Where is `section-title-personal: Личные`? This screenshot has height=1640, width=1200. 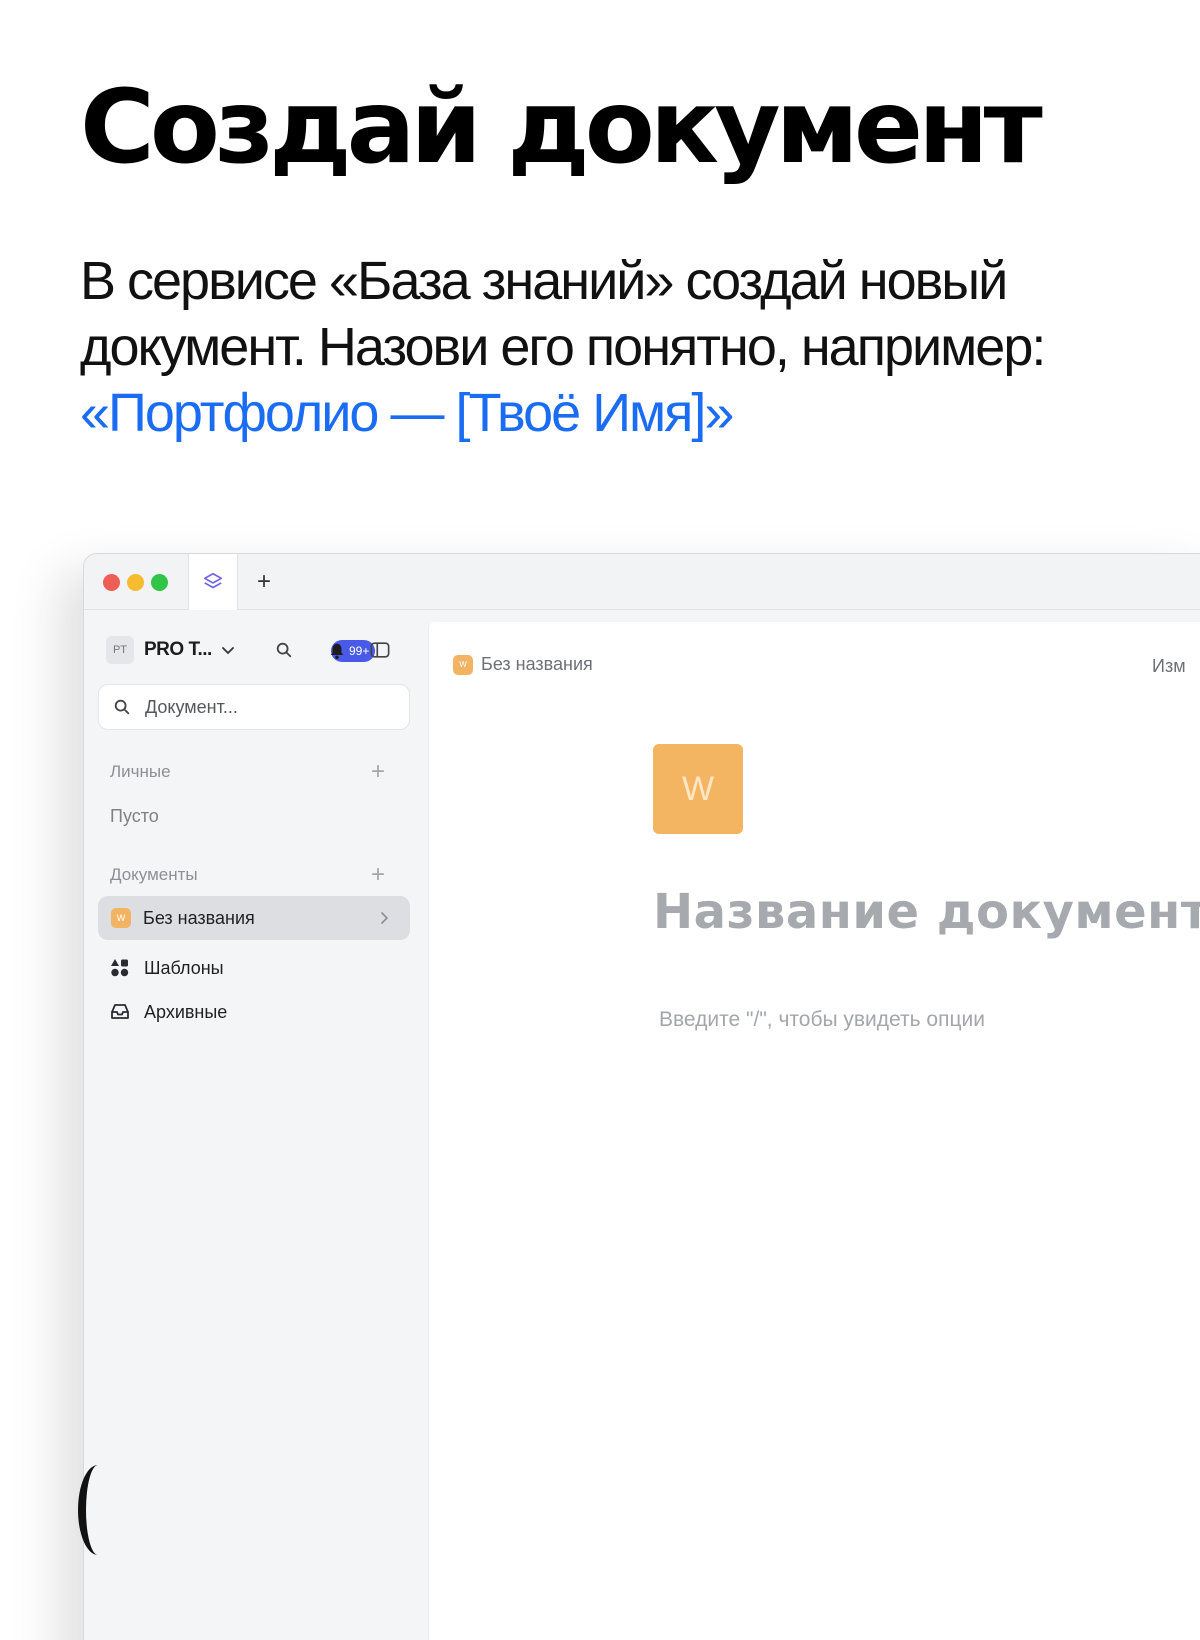
section-title-personal: Личные is located at coordinates (140, 771).